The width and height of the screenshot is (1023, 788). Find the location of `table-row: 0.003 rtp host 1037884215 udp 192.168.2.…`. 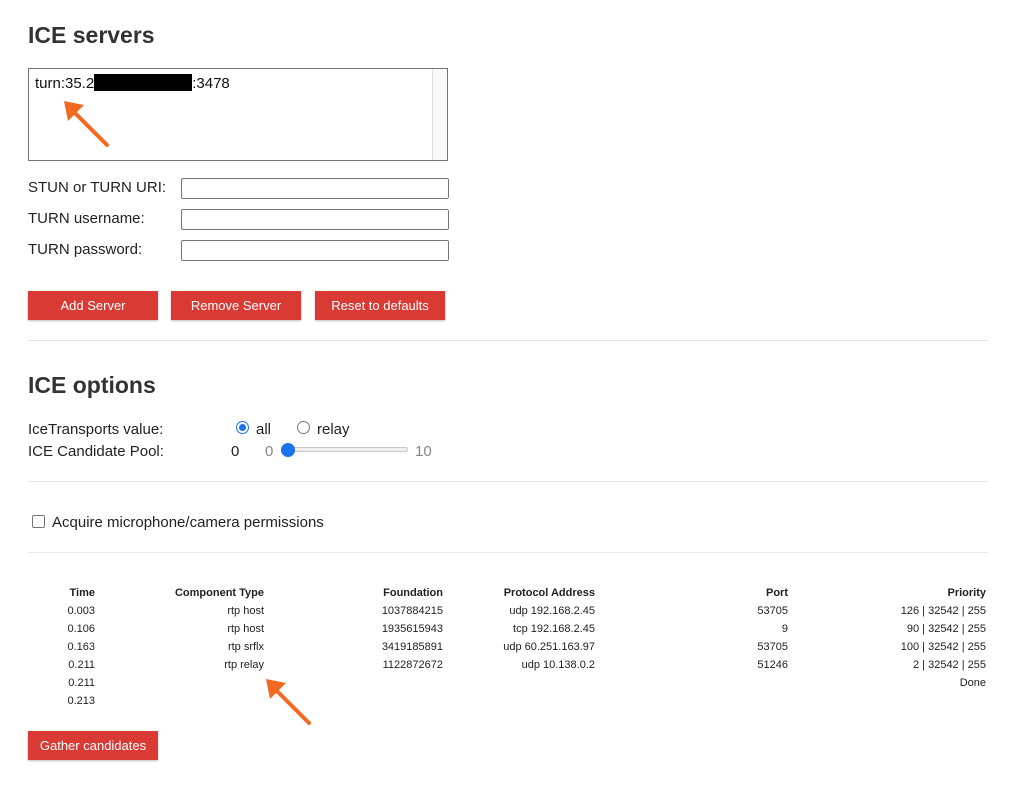

table-row: 0.003 rtp host 1037884215 udp 192.168.2.… is located at coordinates (507, 611).